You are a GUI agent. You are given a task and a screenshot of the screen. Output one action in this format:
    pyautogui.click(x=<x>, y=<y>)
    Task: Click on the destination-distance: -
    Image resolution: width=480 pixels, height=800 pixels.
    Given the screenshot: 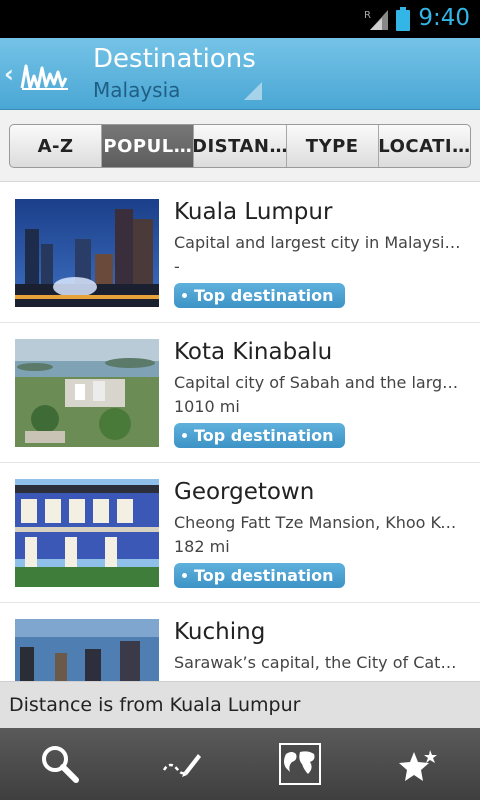 What is the action you would take?
    pyautogui.click(x=177, y=266)
    